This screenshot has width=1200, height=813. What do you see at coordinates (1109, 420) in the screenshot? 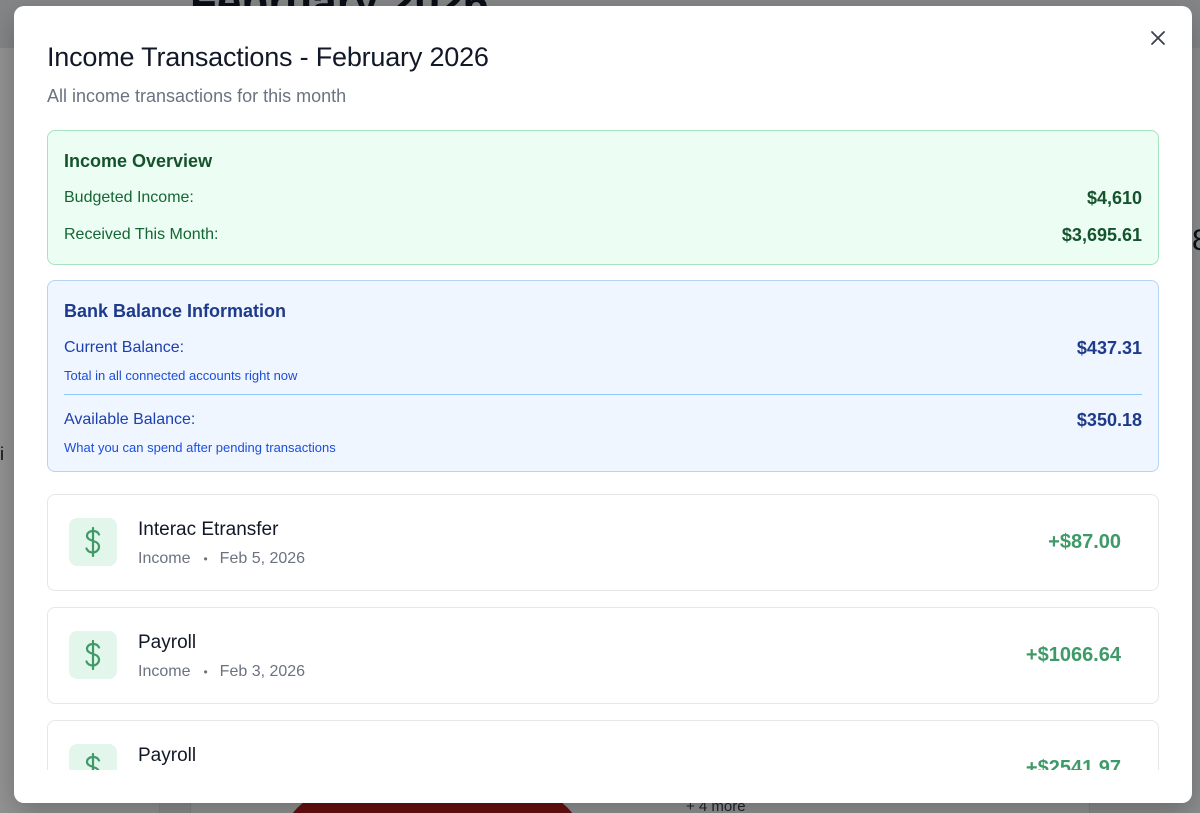
I see `available-balance-value: $350.18` at bounding box center [1109, 420].